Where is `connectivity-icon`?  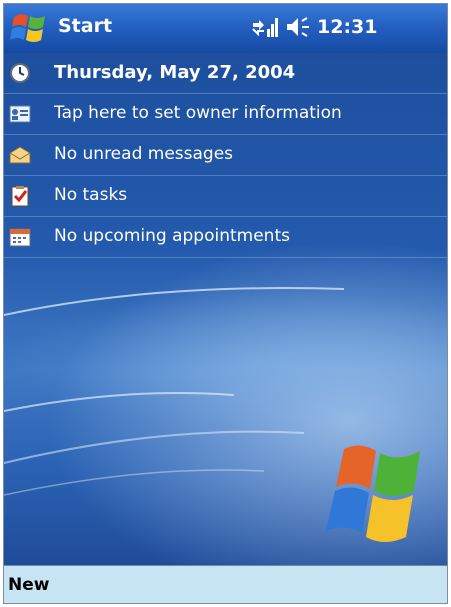
connectivity-icon is located at coordinates (265, 27).